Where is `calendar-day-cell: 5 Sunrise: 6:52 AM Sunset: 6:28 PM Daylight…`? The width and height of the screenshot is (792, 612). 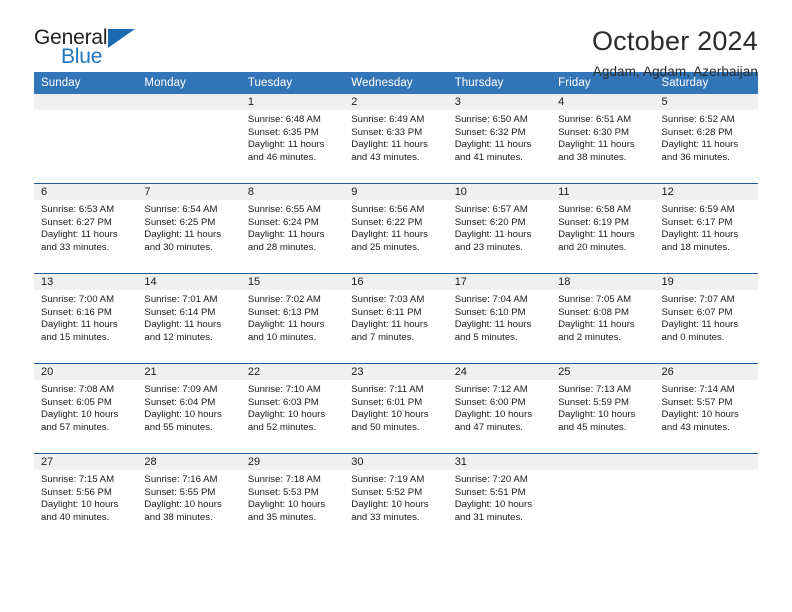 calendar-day-cell: 5 Sunrise: 6:52 AM Sunset: 6:28 PM Daylight… is located at coordinates (706, 139).